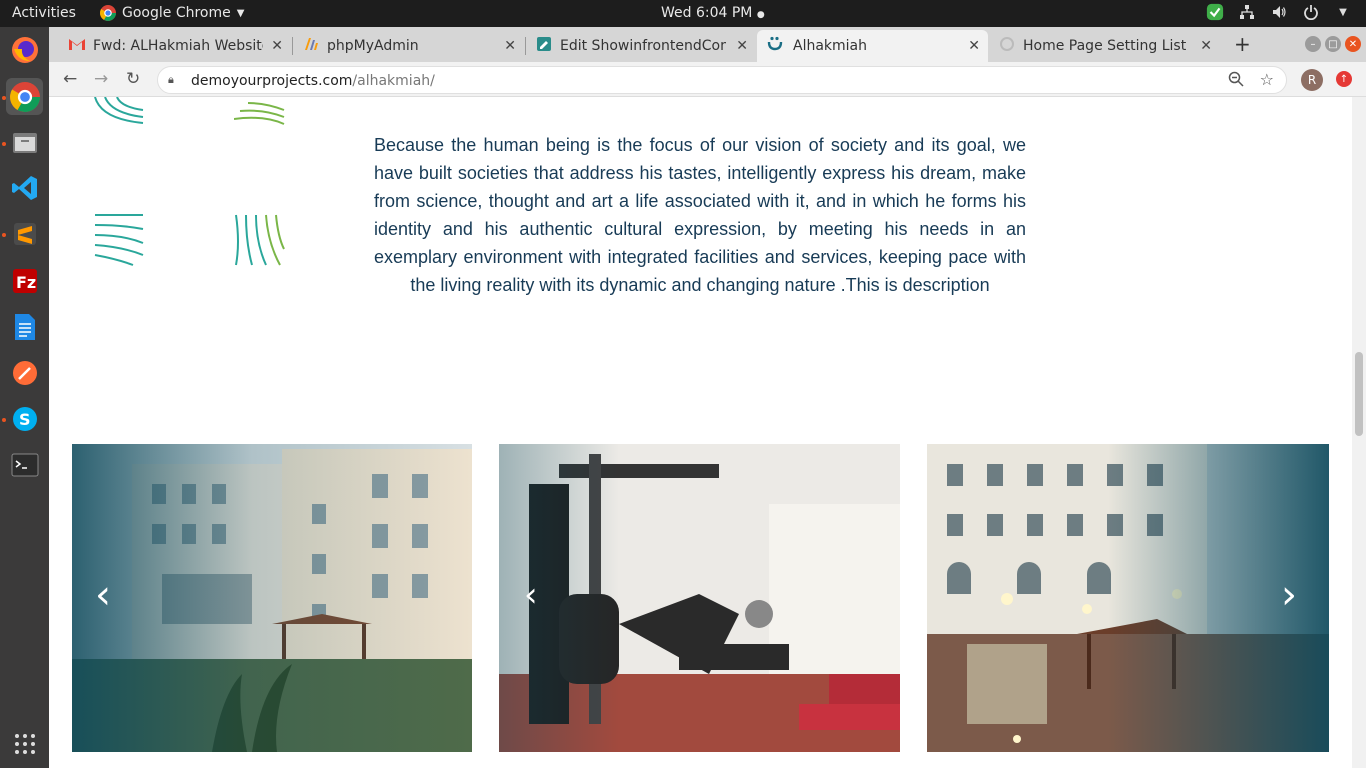 The height and width of the screenshot is (768, 1366). I want to click on carousel-prev-button: ‹, so click(103, 595).